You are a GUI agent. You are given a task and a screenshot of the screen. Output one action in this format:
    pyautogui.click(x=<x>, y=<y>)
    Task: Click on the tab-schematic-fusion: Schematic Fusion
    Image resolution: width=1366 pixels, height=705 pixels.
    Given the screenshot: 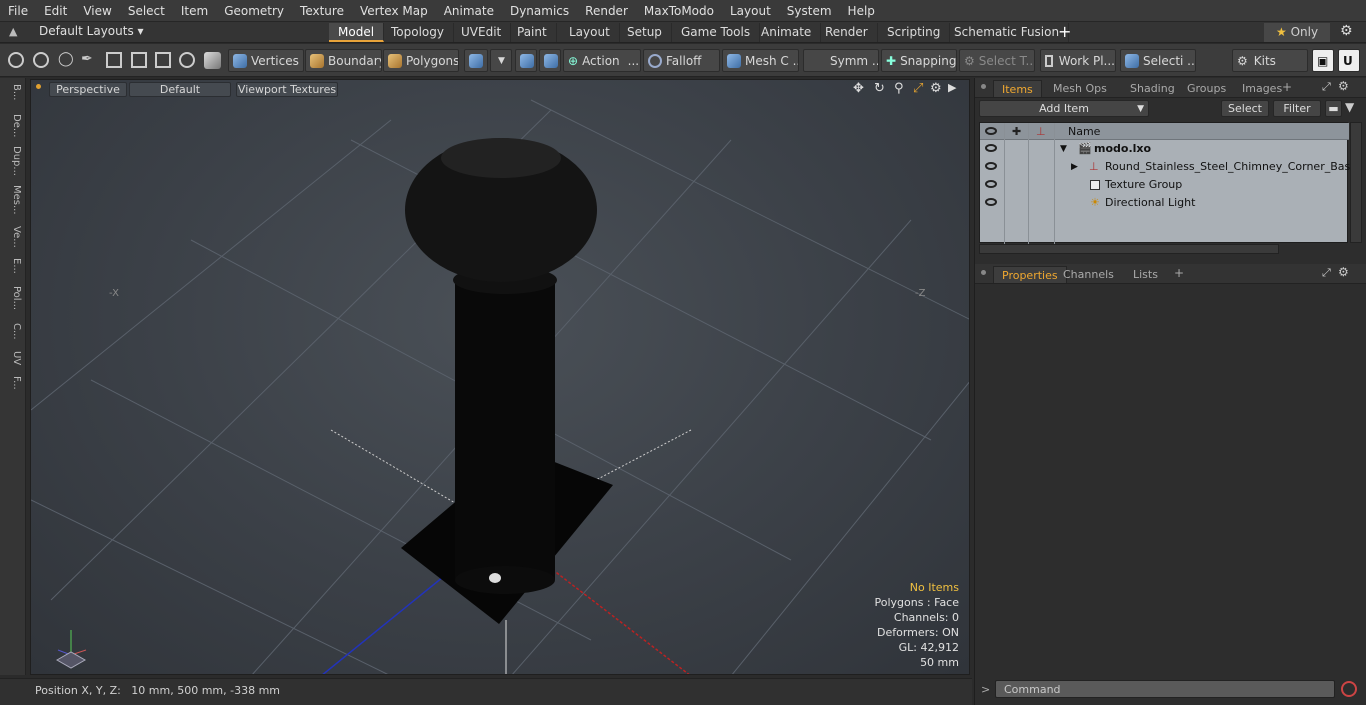 What is the action you would take?
    pyautogui.click(x=1007, y=32)
    